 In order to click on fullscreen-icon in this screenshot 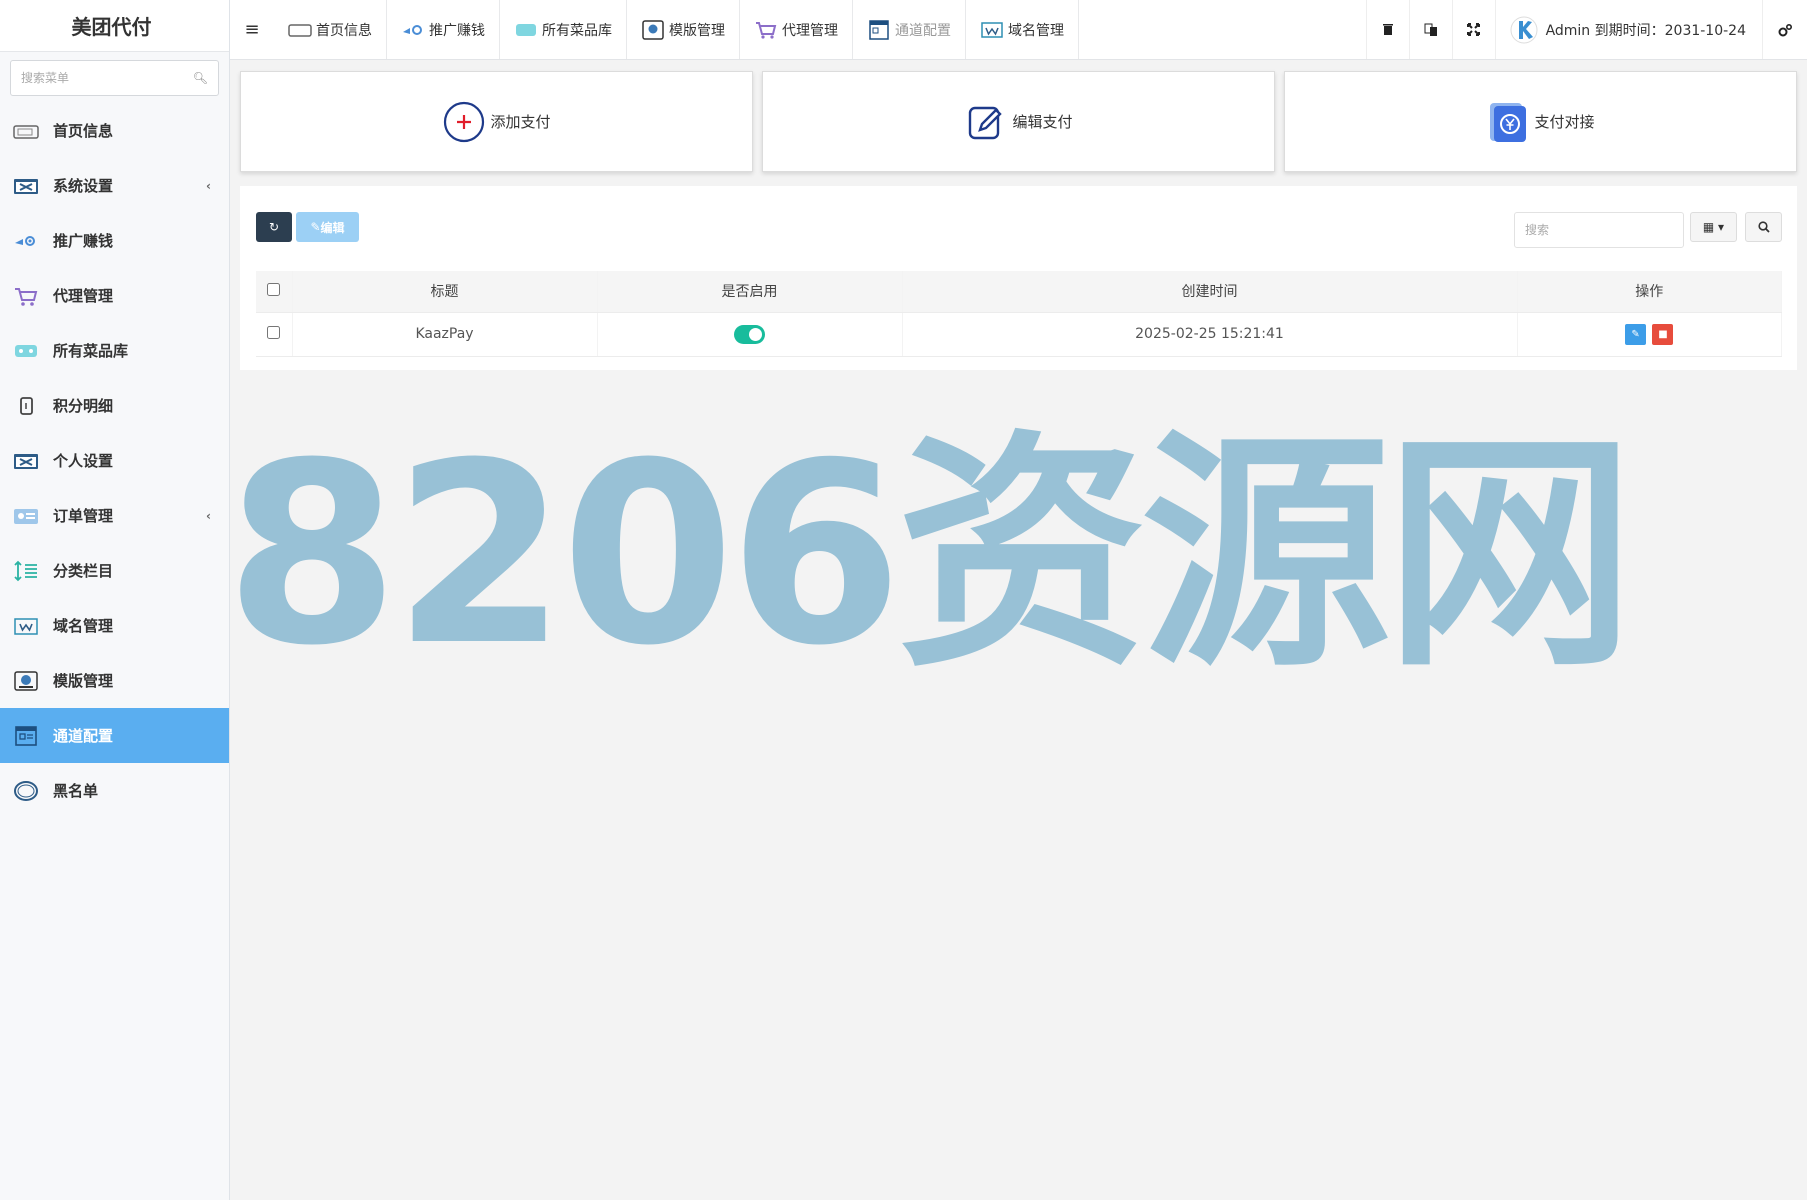, I will do `click(1473, 29)`.